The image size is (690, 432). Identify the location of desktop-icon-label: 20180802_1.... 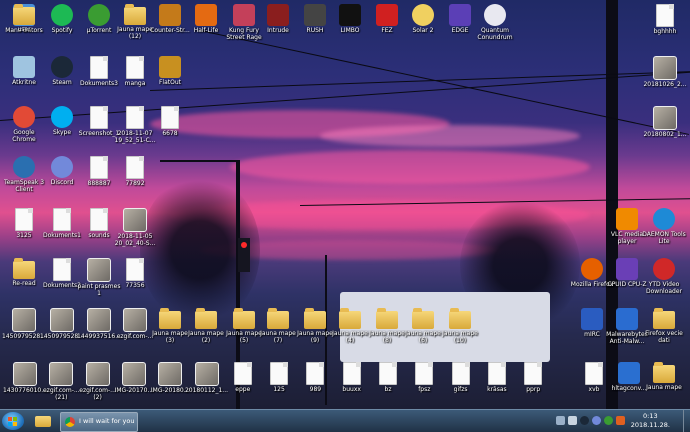
(665, 134).